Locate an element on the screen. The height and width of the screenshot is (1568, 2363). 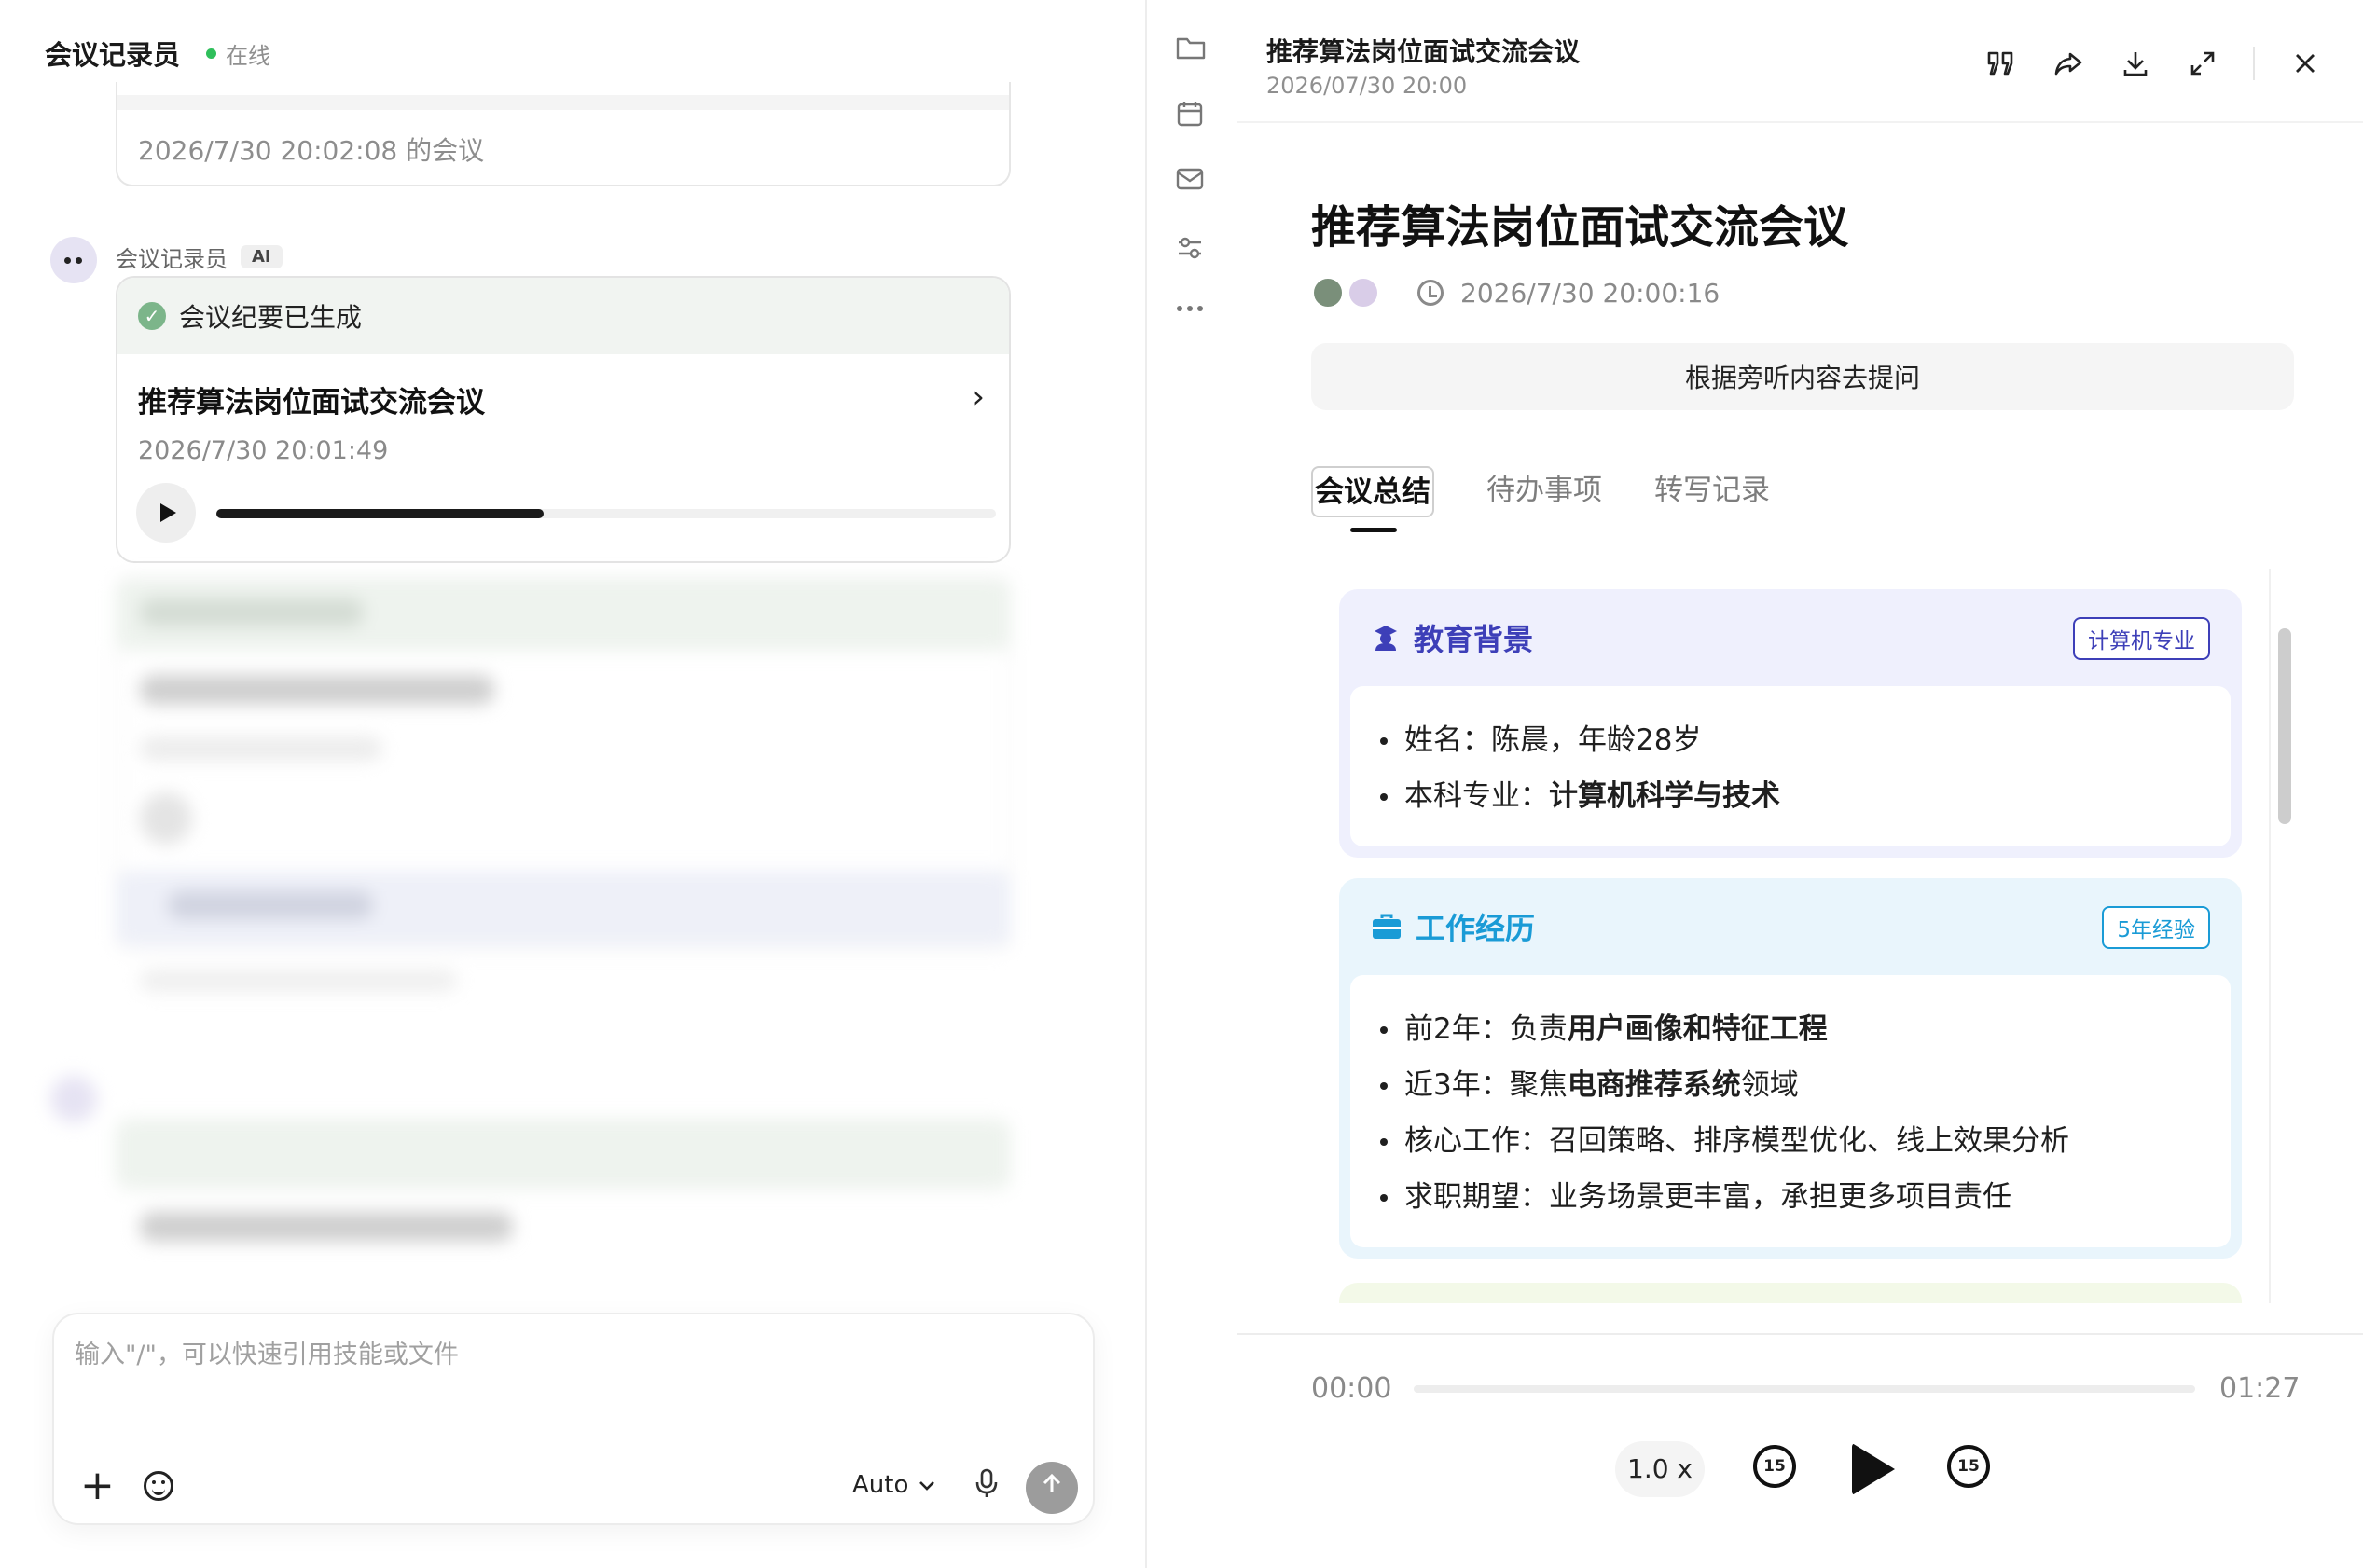
download-icon is located at coordinates (2135, 63).